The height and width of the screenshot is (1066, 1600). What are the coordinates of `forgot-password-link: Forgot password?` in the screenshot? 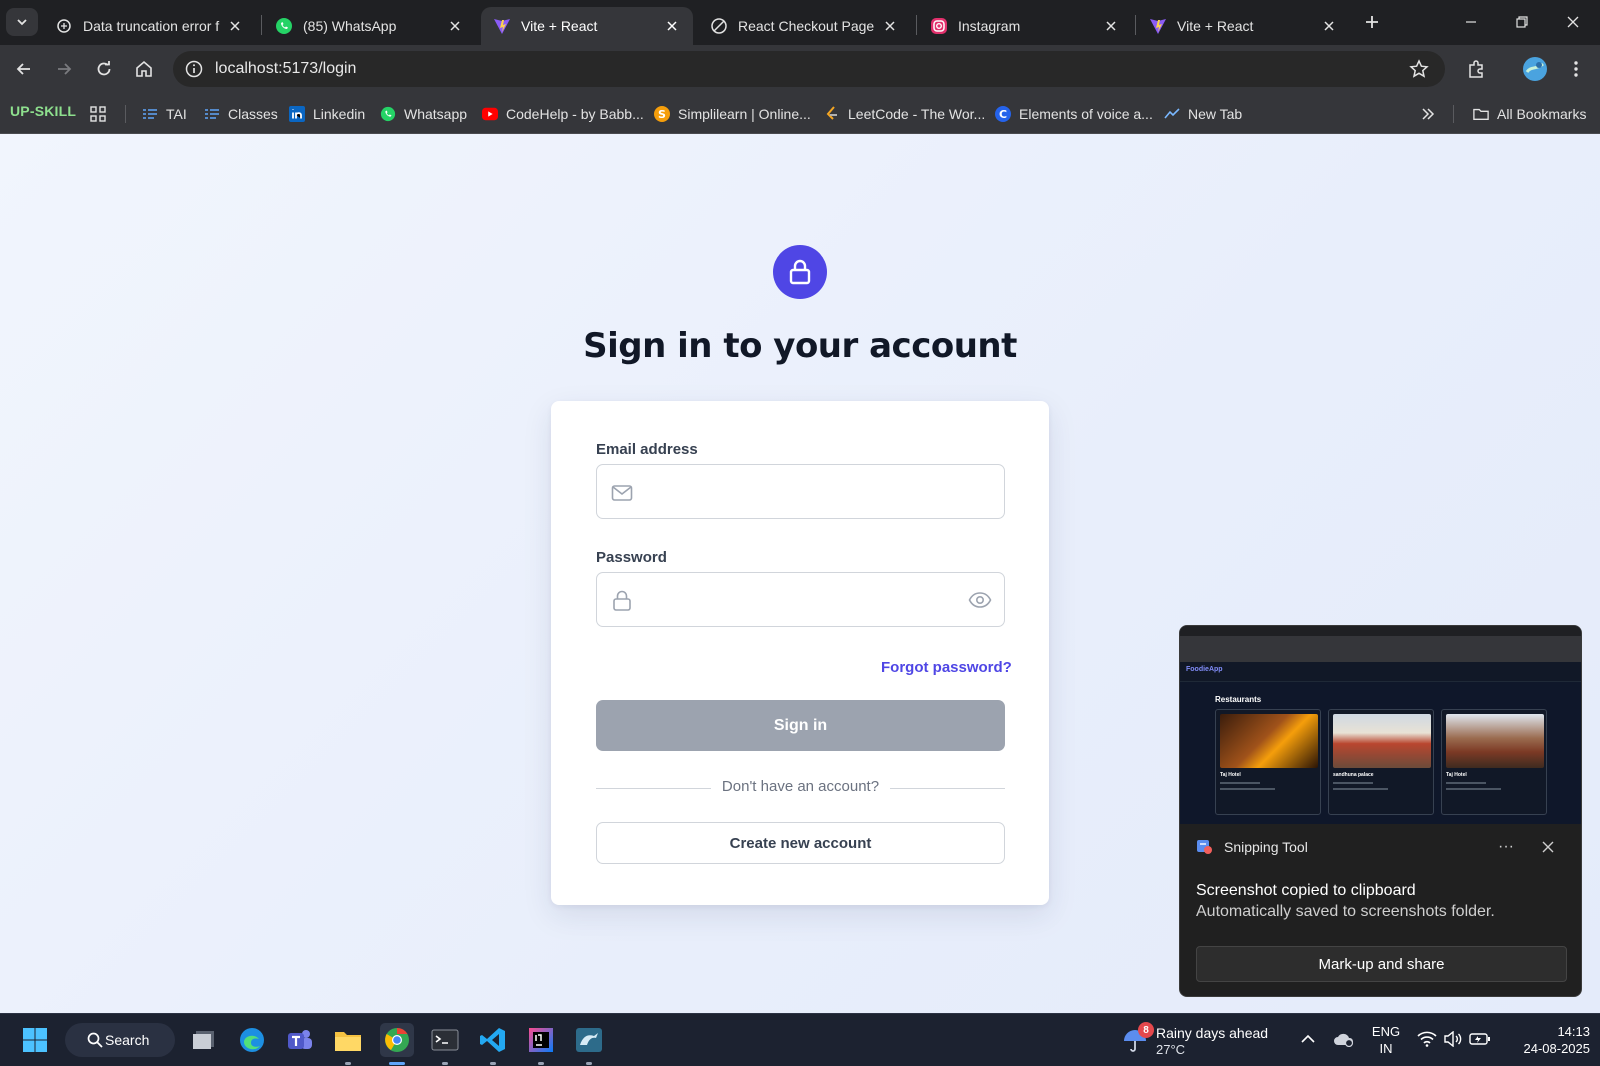 It's located at (946, 667).